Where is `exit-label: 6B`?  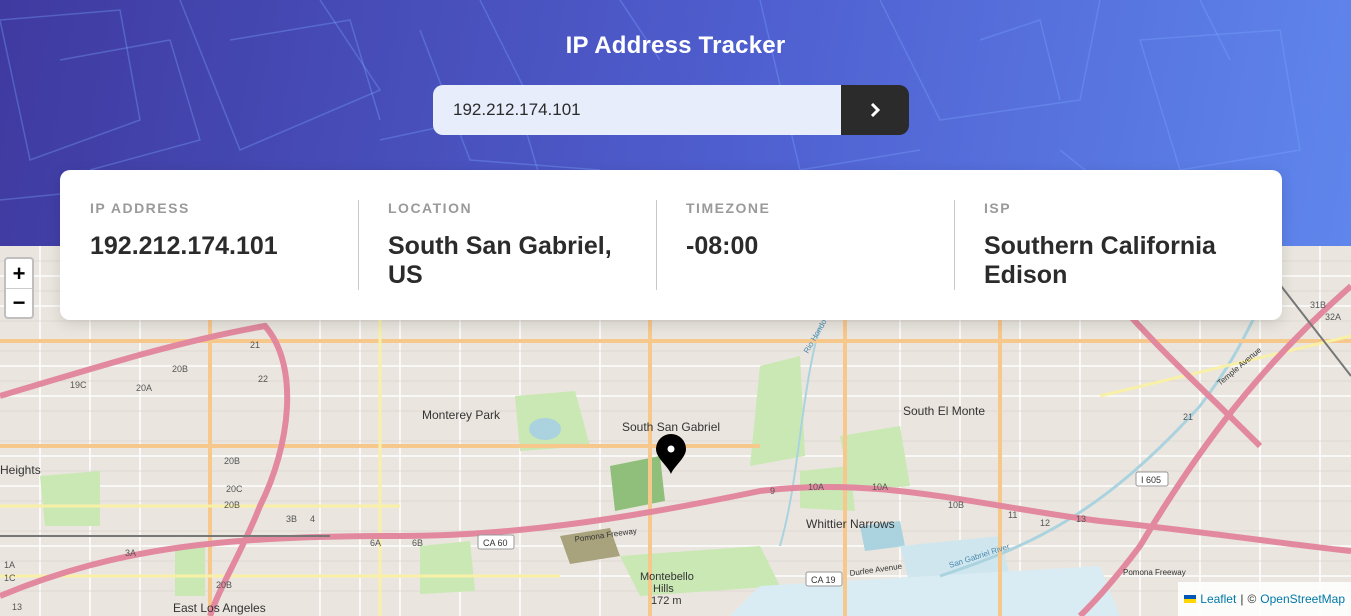
exit-label: 6B is located at coordinates (417, 543).